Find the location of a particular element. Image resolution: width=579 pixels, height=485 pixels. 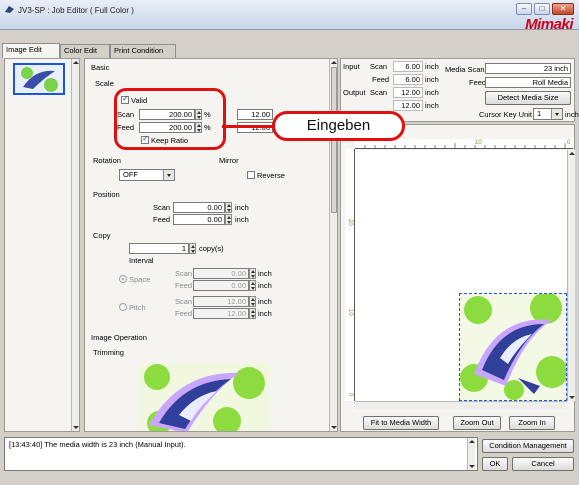

ok-button: OK is located at coordinates (495, 464).